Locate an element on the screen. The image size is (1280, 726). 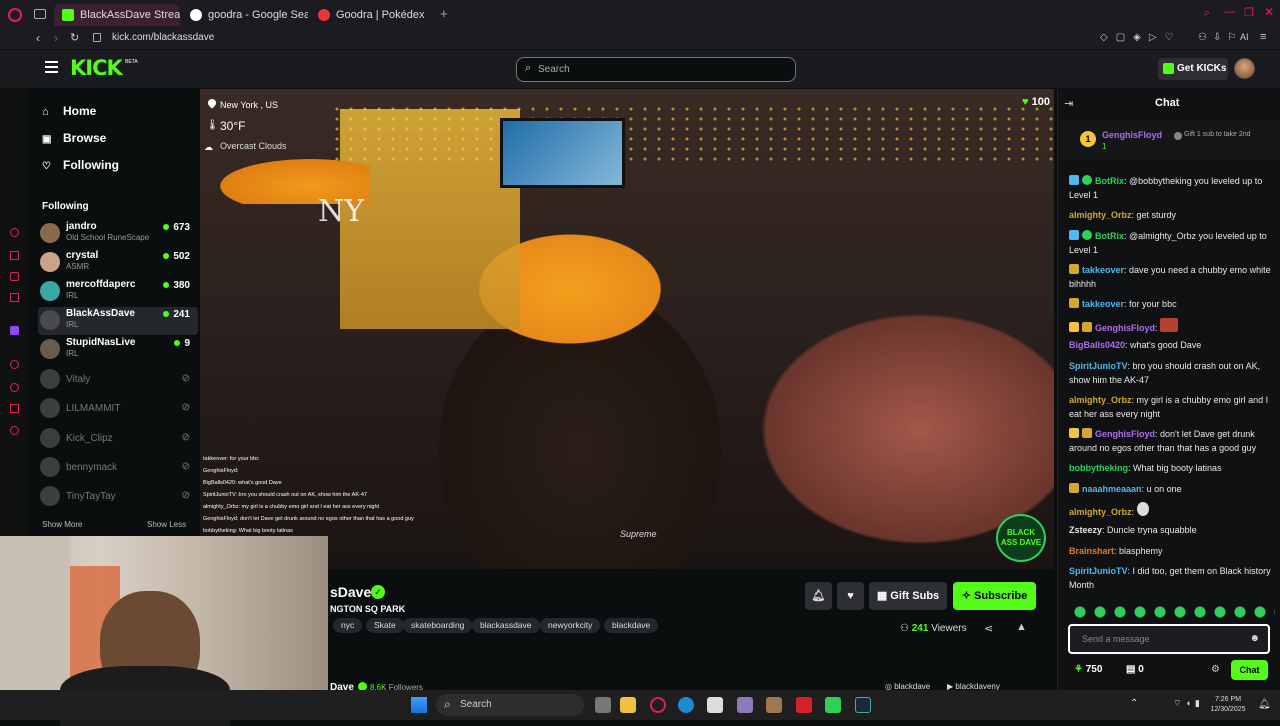
tag-blackdave: blackdave is located at coordinates (631, 625).